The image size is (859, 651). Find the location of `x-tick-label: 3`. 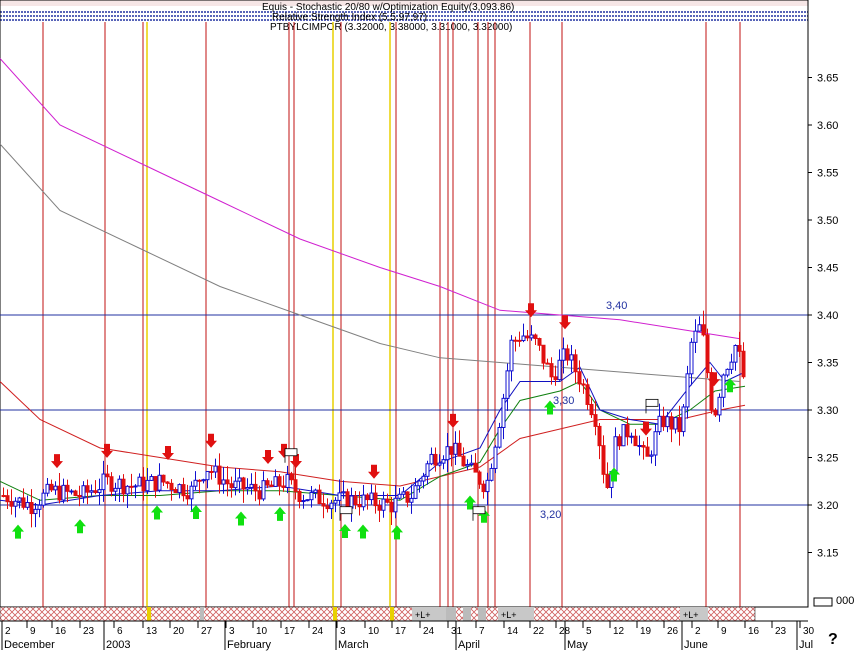

x-tick-label: 3 is located at coordinates (343, 631).